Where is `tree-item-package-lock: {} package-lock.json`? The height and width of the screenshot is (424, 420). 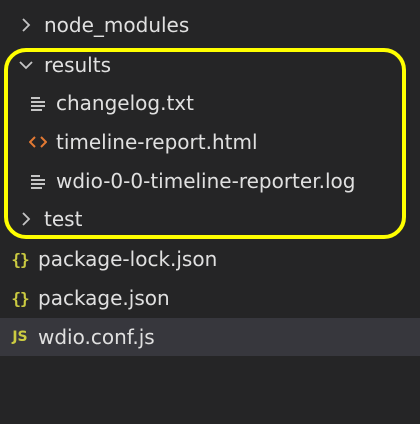 tree-item-package-lock: {} package-lock.json is located at coordinates (210, 259).